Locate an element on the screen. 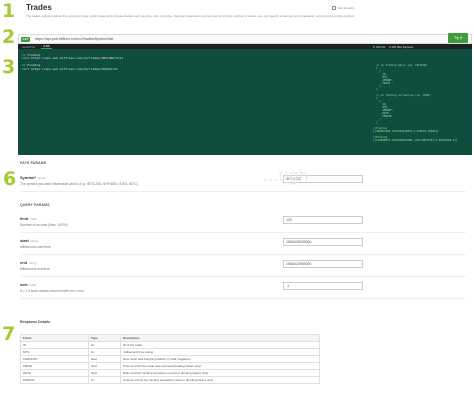 Image resolution: width=474 pixels, height=398 pixels. param-name: sort int32 is located at coordinates (28, 284).